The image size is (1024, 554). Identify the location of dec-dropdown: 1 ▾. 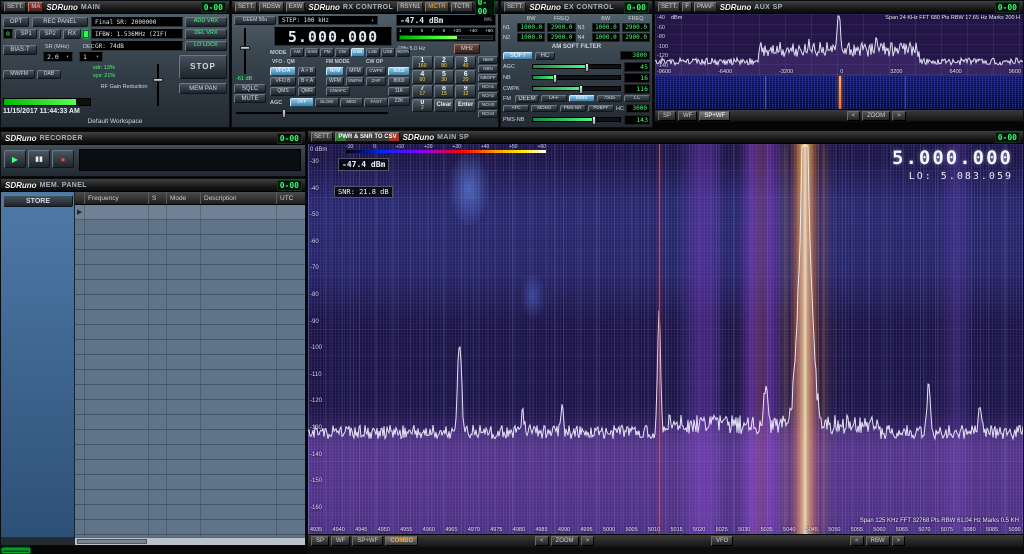
(91, 57).